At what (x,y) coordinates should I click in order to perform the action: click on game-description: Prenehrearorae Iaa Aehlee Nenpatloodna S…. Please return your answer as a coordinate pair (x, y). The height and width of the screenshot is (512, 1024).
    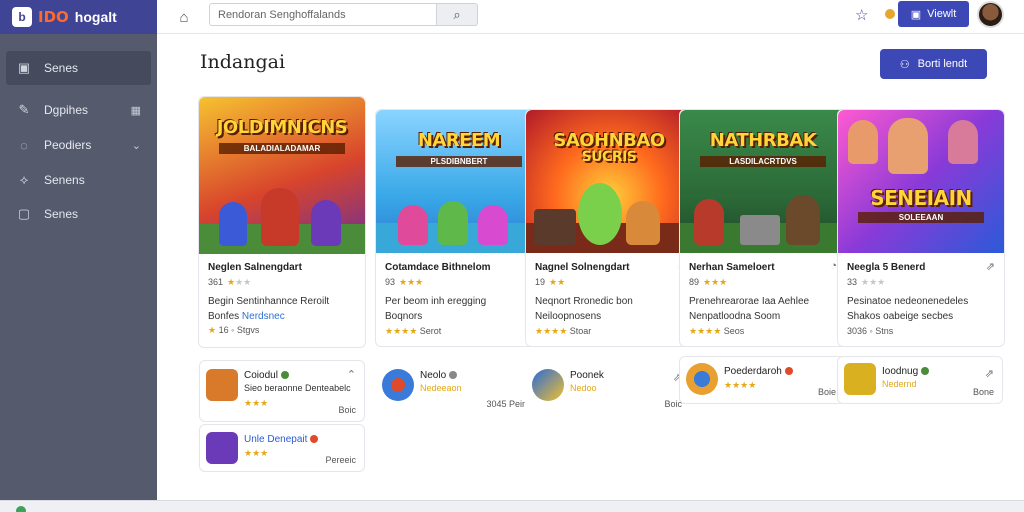
    Looking at the image, I should click on (749, 309).